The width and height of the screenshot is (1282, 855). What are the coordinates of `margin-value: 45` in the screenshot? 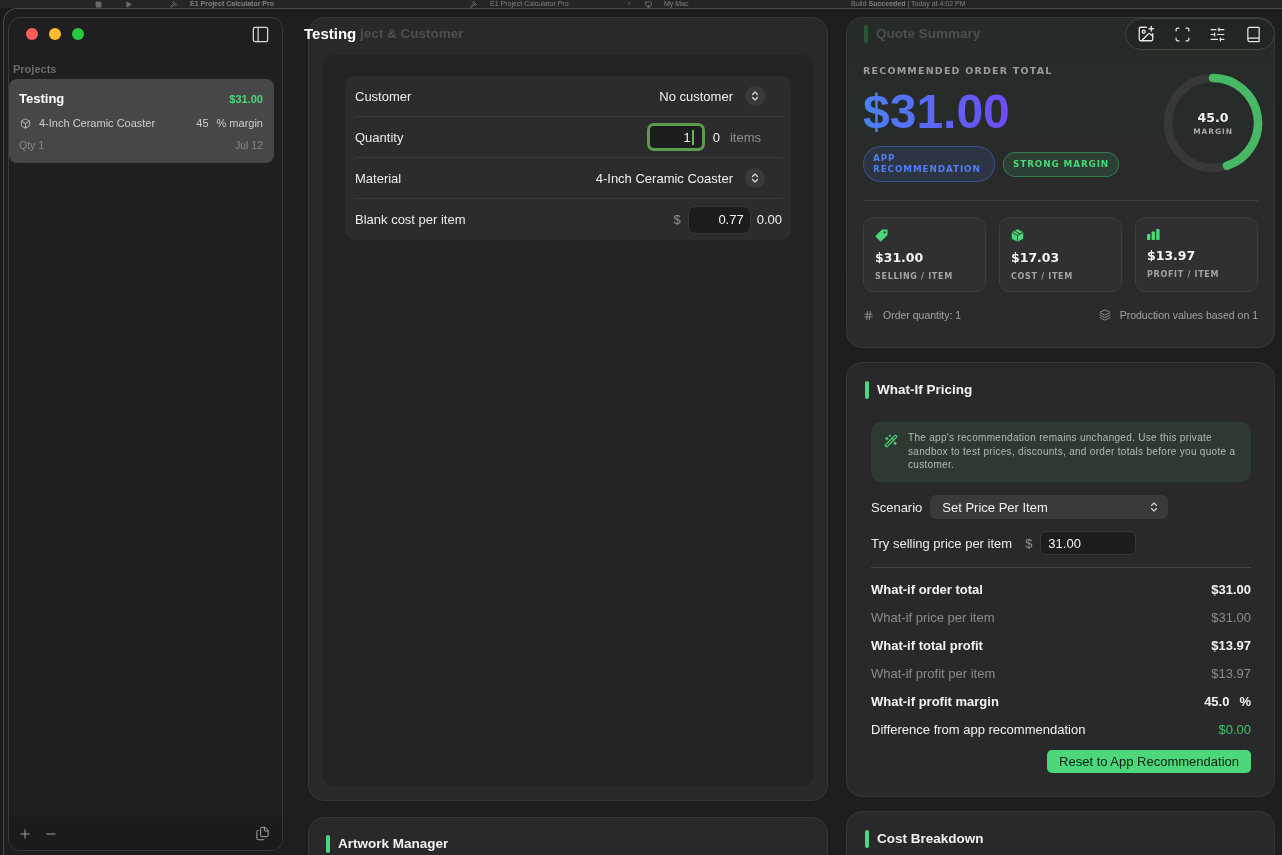 It's located at (202, 123).